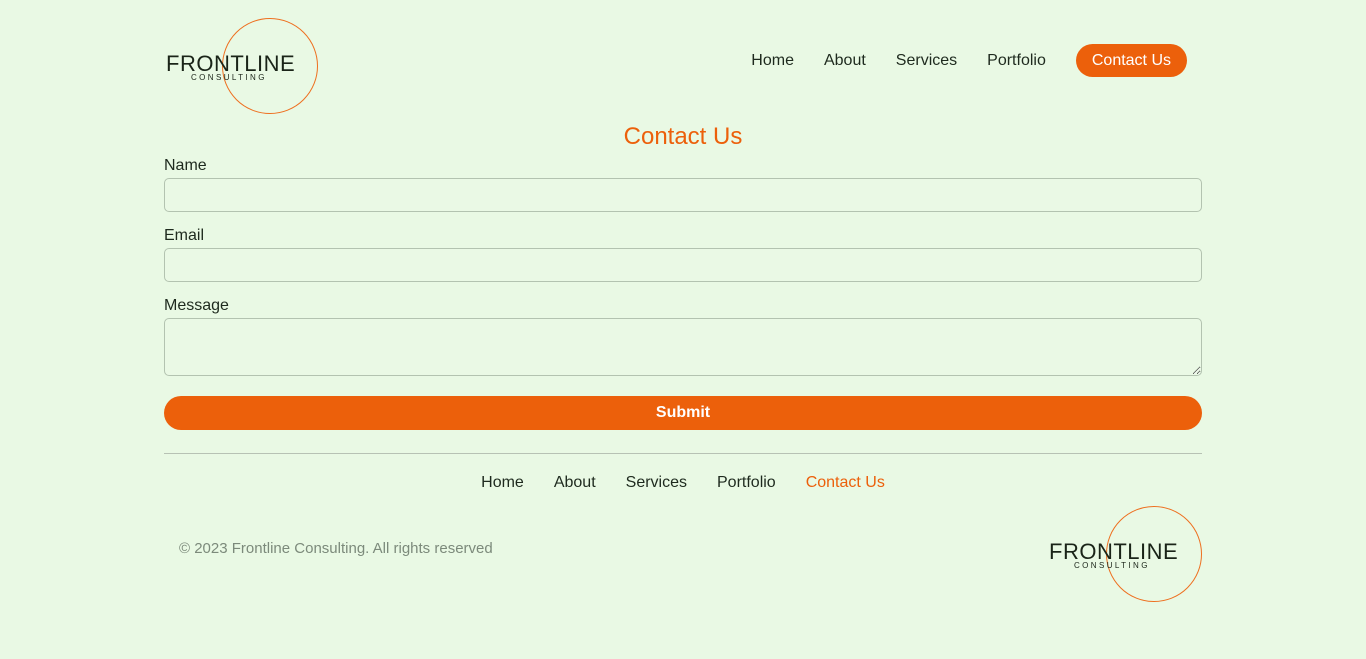  Describe the element at coordinates (683, 136) in the screenshot. I see `page-title: Contact Us` at that location.